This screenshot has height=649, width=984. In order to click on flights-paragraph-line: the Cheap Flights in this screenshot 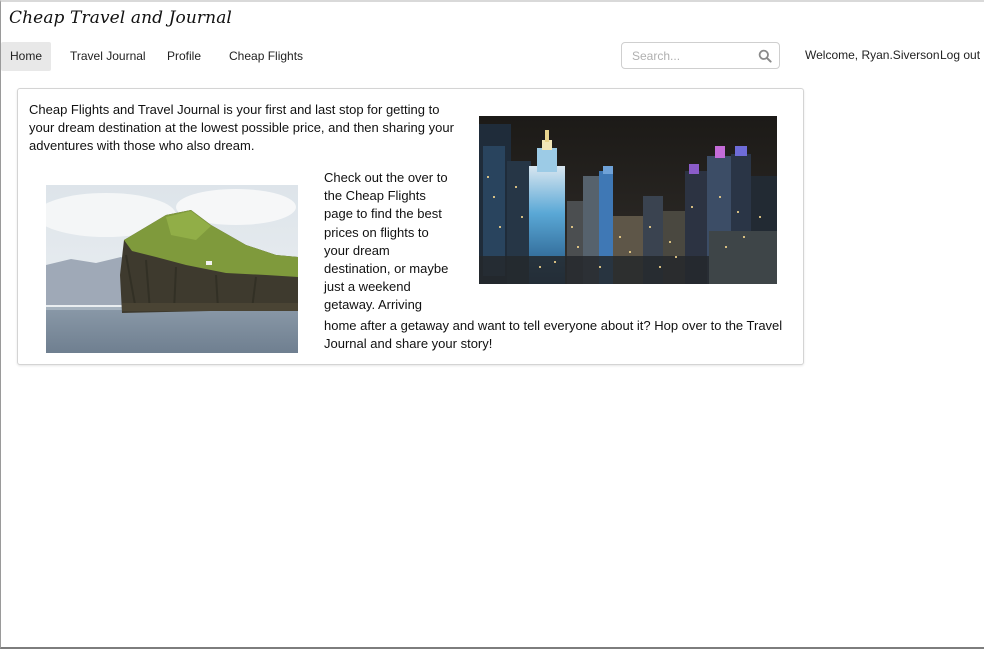, I will do `click(375, 196)`.